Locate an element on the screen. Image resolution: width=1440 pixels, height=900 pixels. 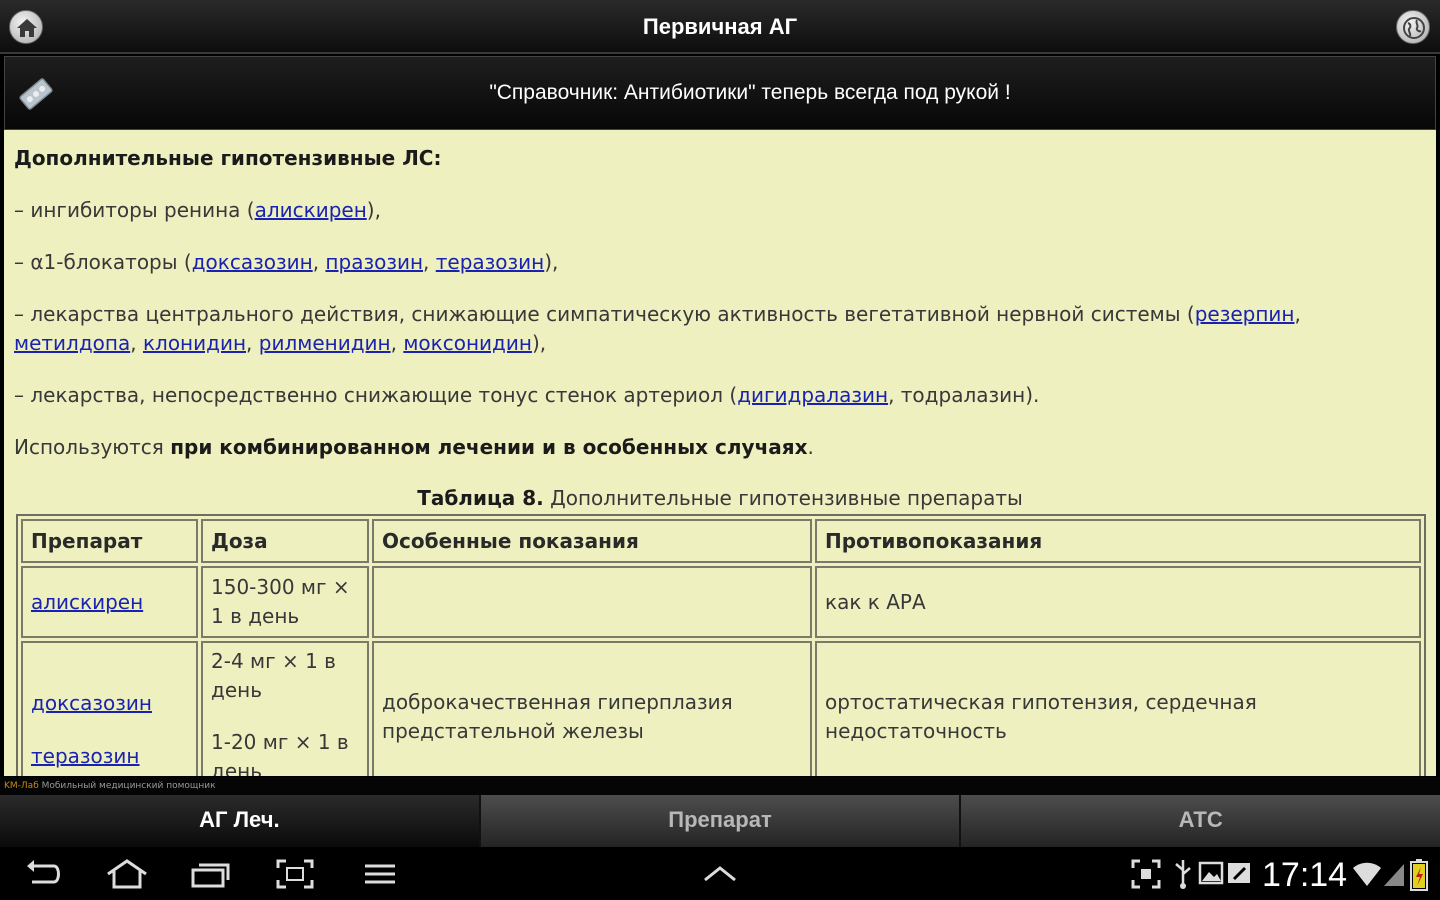
gallery-icon is located at coordinates (1211, 873).